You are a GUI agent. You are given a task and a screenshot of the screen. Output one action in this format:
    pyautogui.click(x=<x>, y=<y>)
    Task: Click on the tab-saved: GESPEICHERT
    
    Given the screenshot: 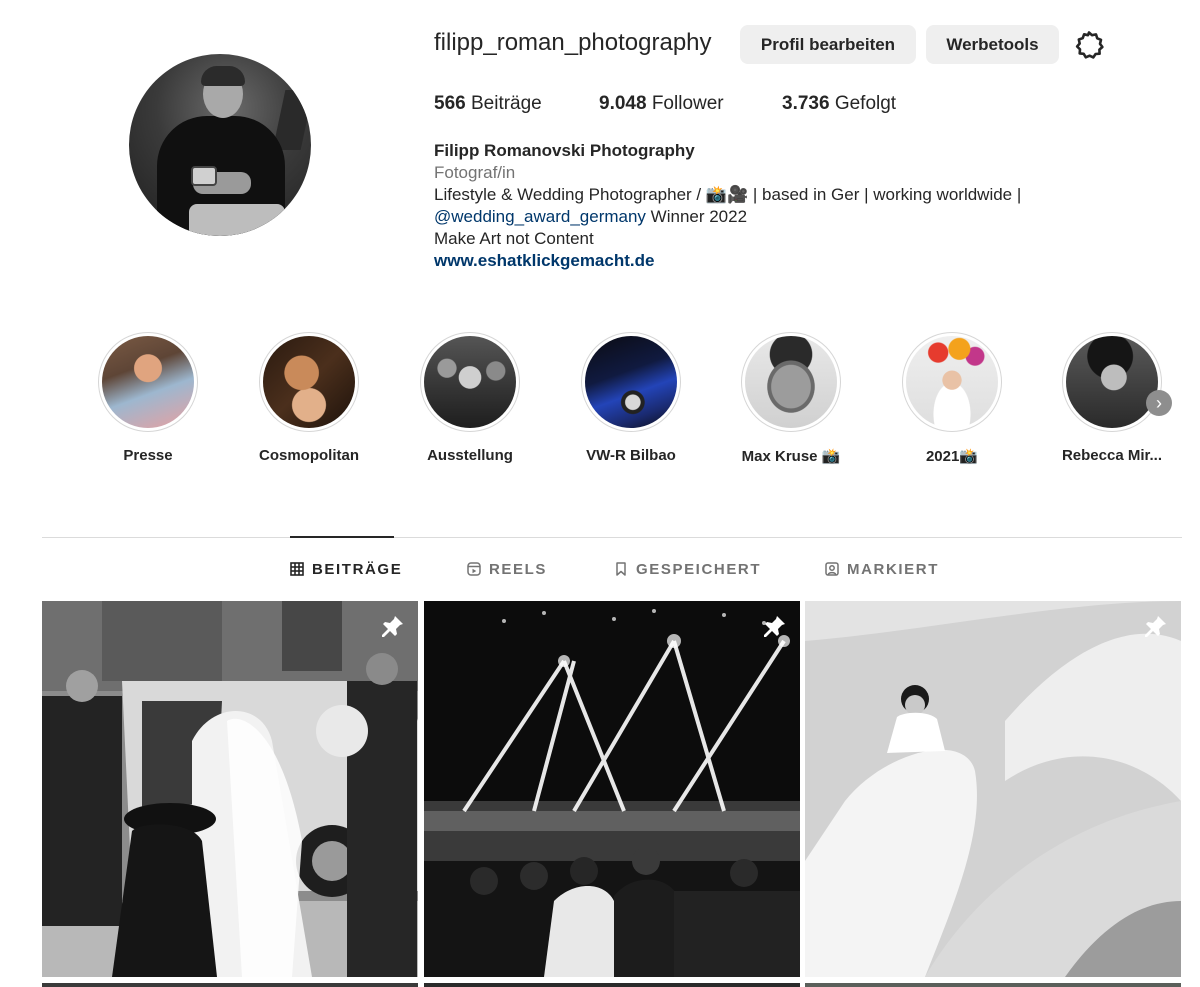 What is the action you would take?
    pyautogui.click(x=687, y=569)
    